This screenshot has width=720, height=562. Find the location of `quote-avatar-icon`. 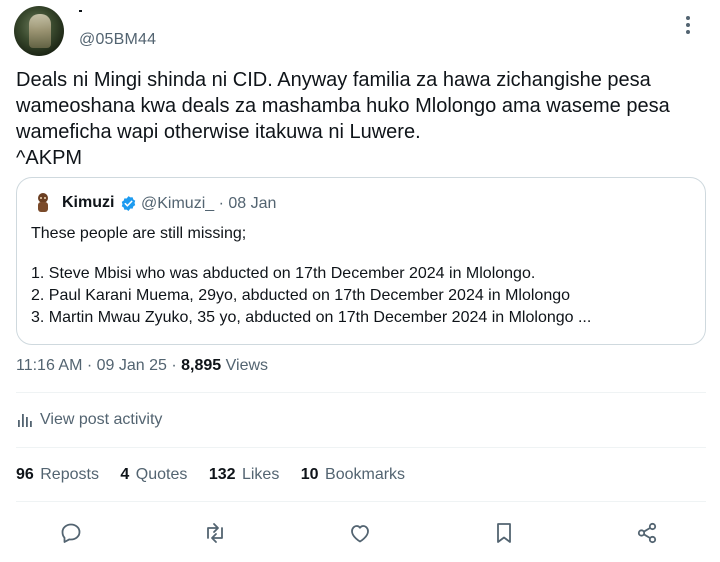

quote-avatar-icon is located at coordinates (43, 203).